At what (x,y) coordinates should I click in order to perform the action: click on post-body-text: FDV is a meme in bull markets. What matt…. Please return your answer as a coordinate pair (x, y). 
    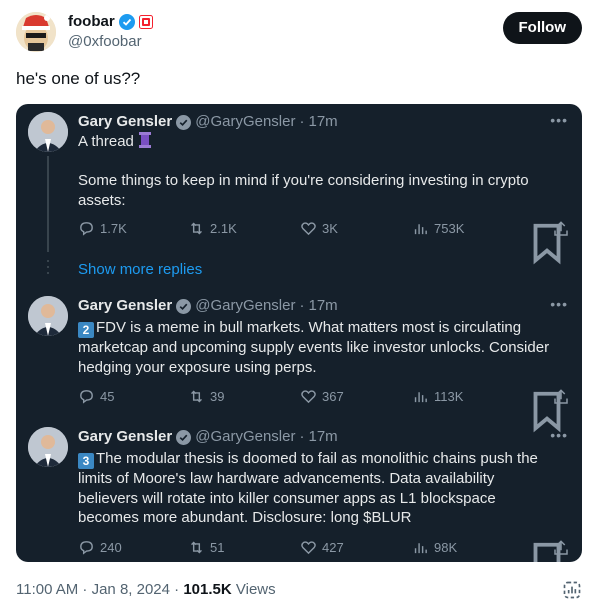
    Looking at the image, I should click on (314, 347).